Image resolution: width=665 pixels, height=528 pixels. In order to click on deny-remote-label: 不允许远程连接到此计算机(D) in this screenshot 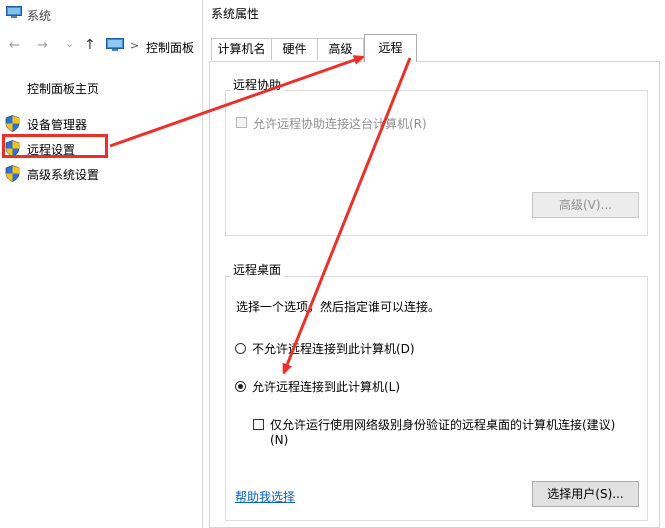, I will do `click(333, 349)`.